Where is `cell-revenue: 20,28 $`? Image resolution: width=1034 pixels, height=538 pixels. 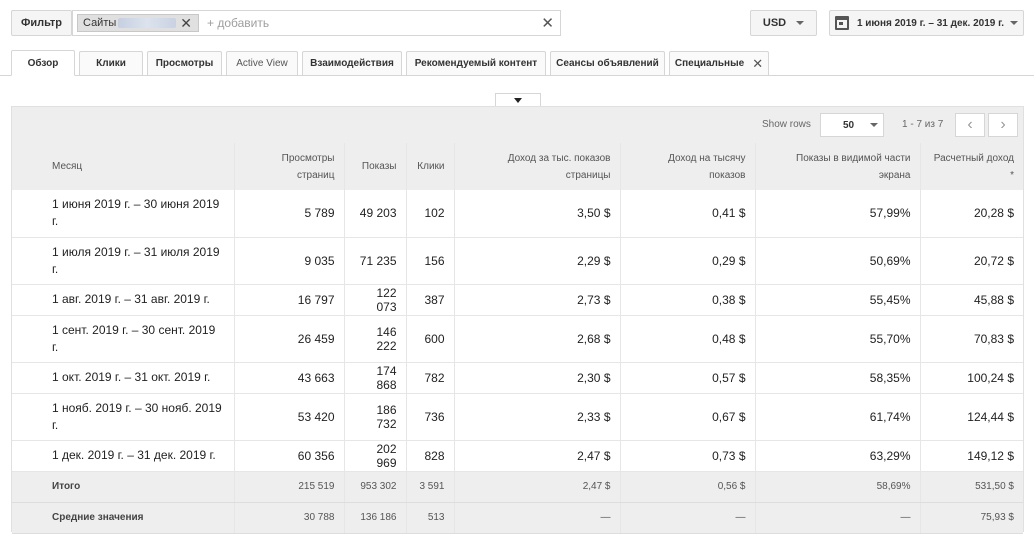
cell-revenue: 20,28 $ is located at coordinates (971, 214).